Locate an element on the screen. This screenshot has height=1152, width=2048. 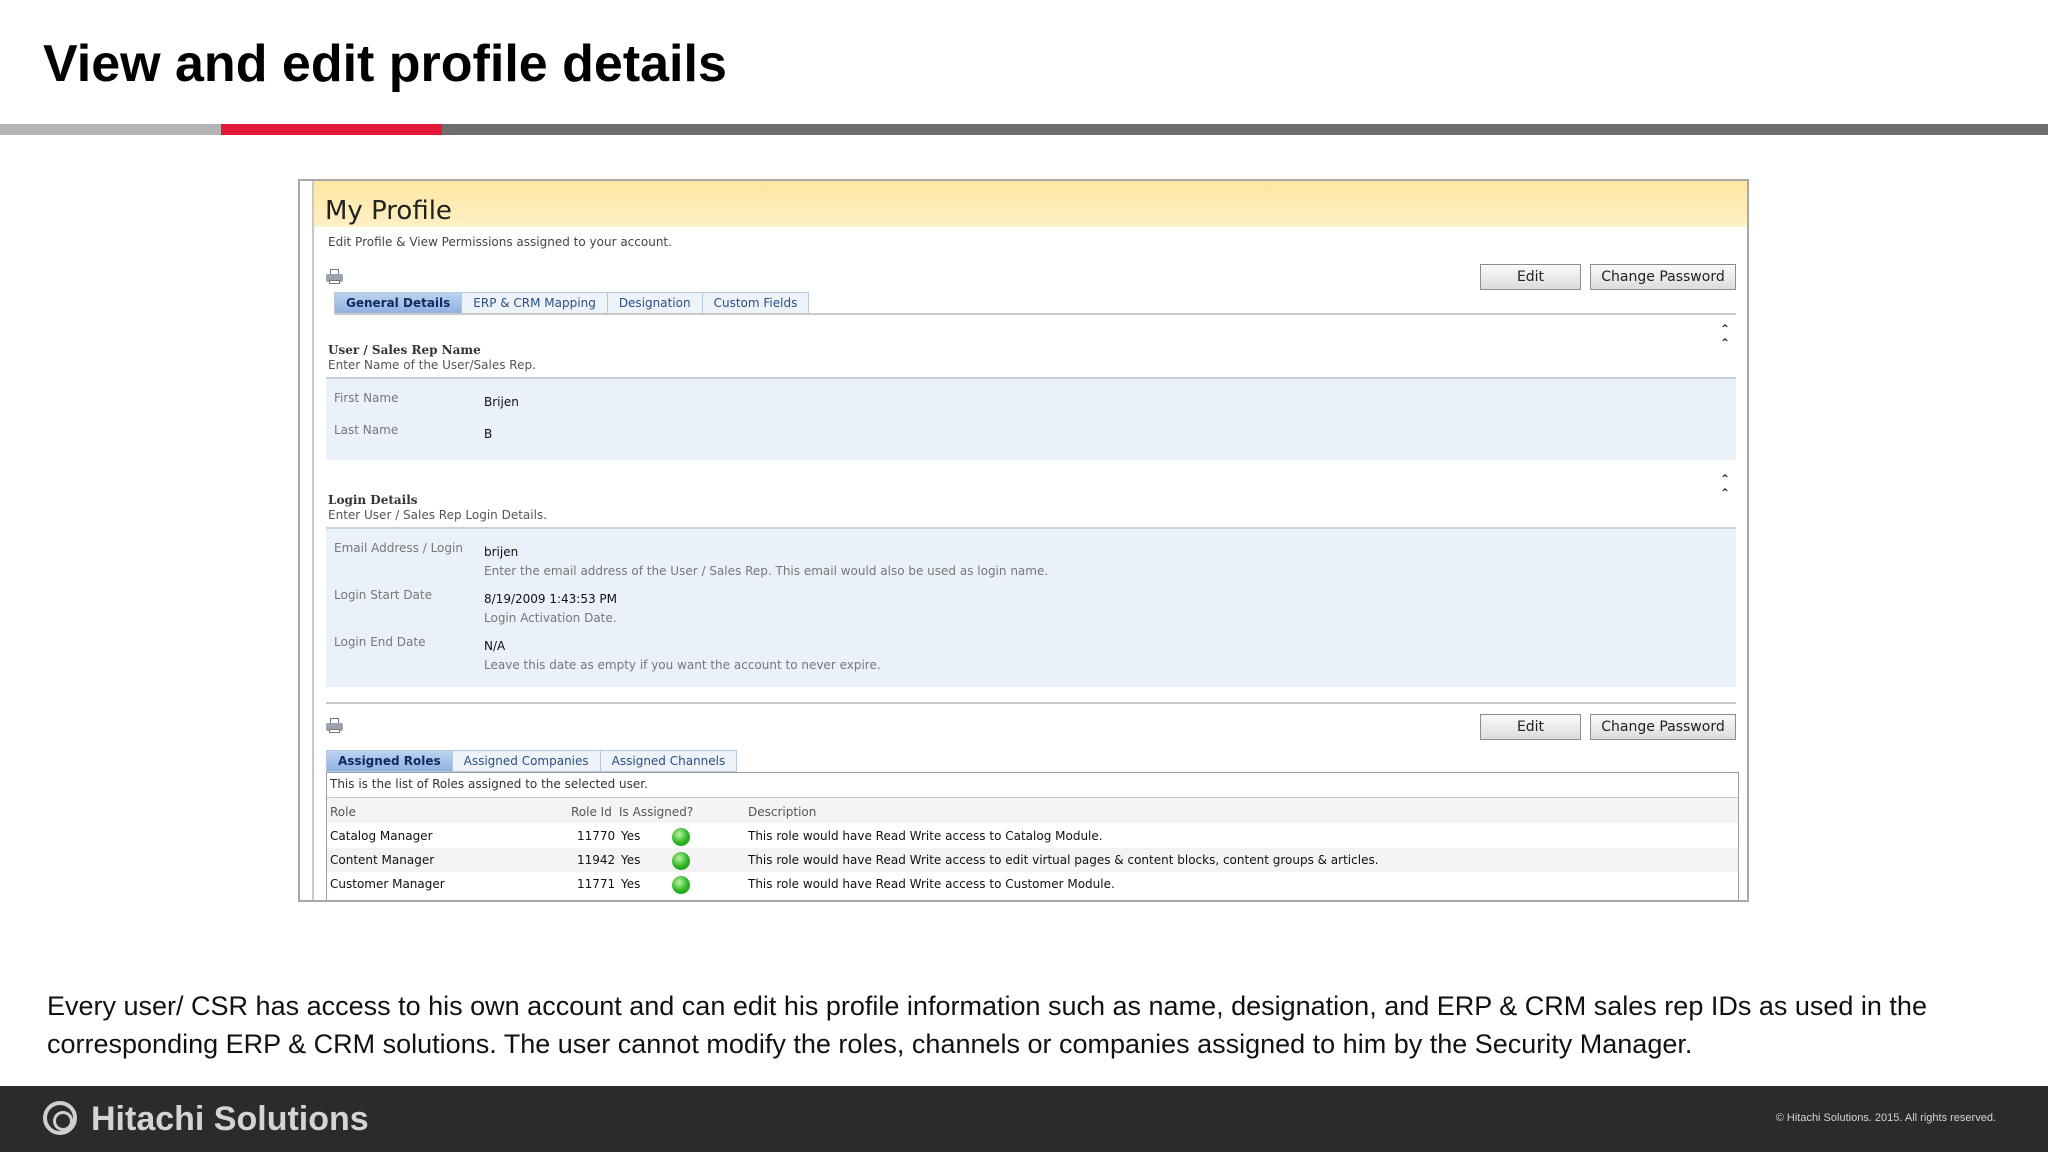
role-id: 11771 is located at coordinates (596, 884).